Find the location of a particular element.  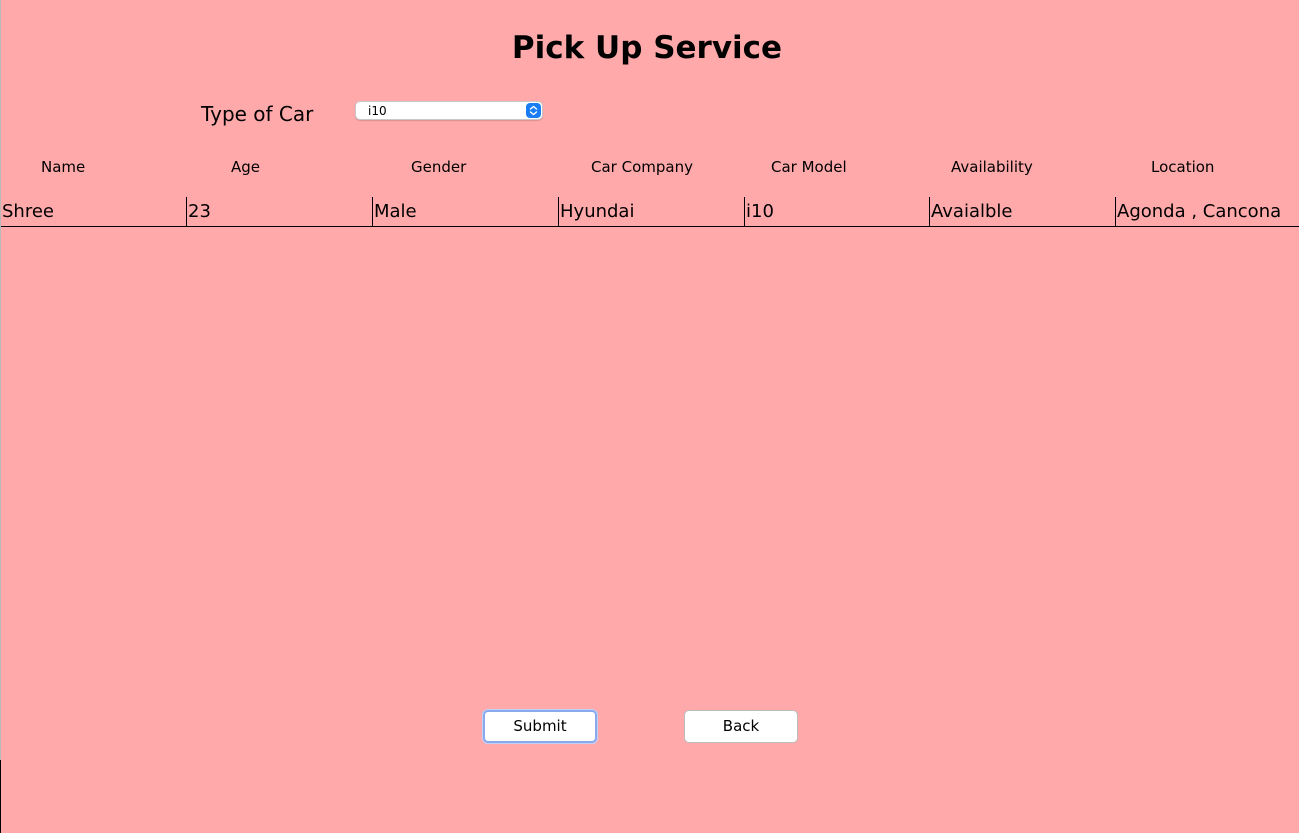

cell-car-company: Hyundai is located at coordinates (651, 211).